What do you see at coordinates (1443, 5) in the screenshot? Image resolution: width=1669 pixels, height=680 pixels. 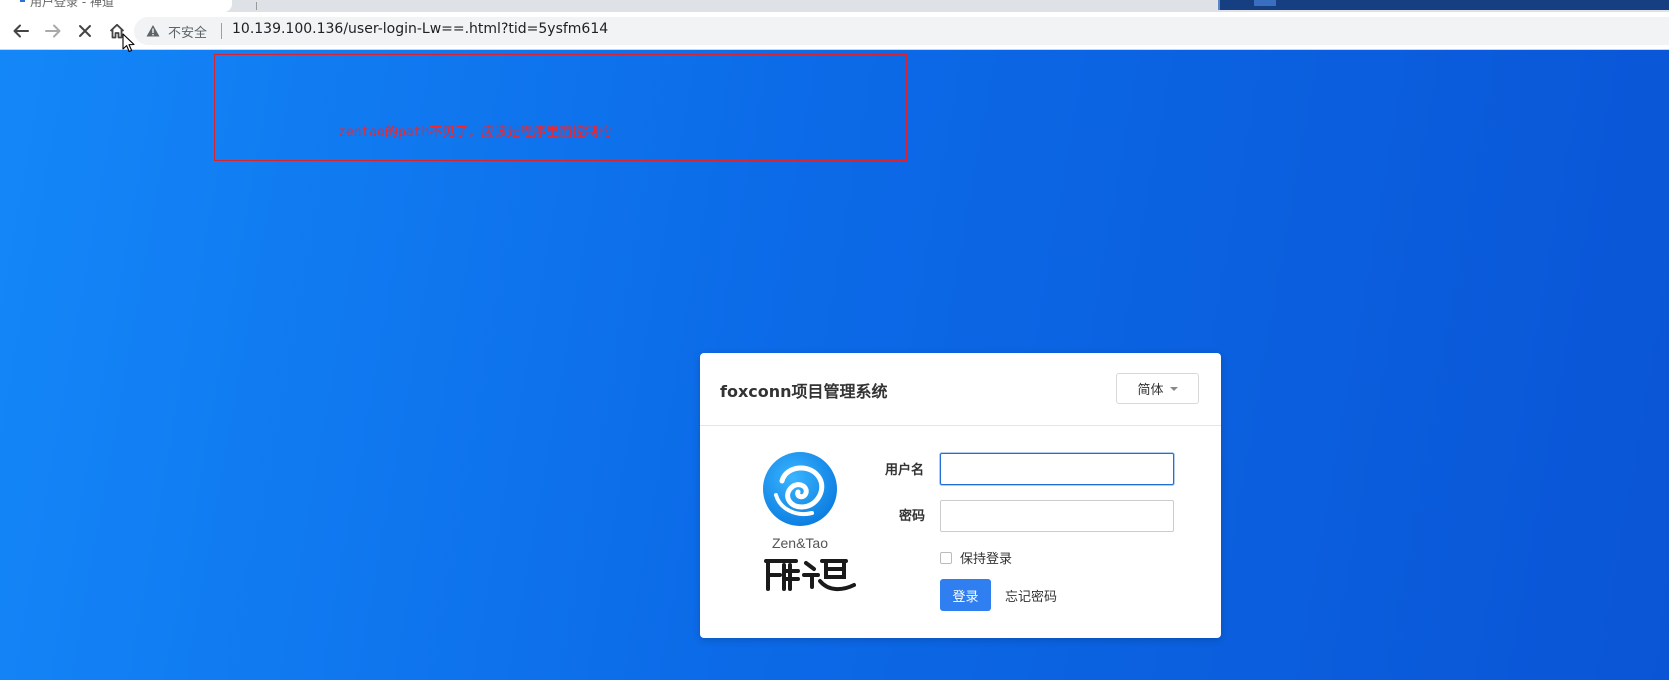 I see `taskbar-strip` at bounding box center [1443, 5].